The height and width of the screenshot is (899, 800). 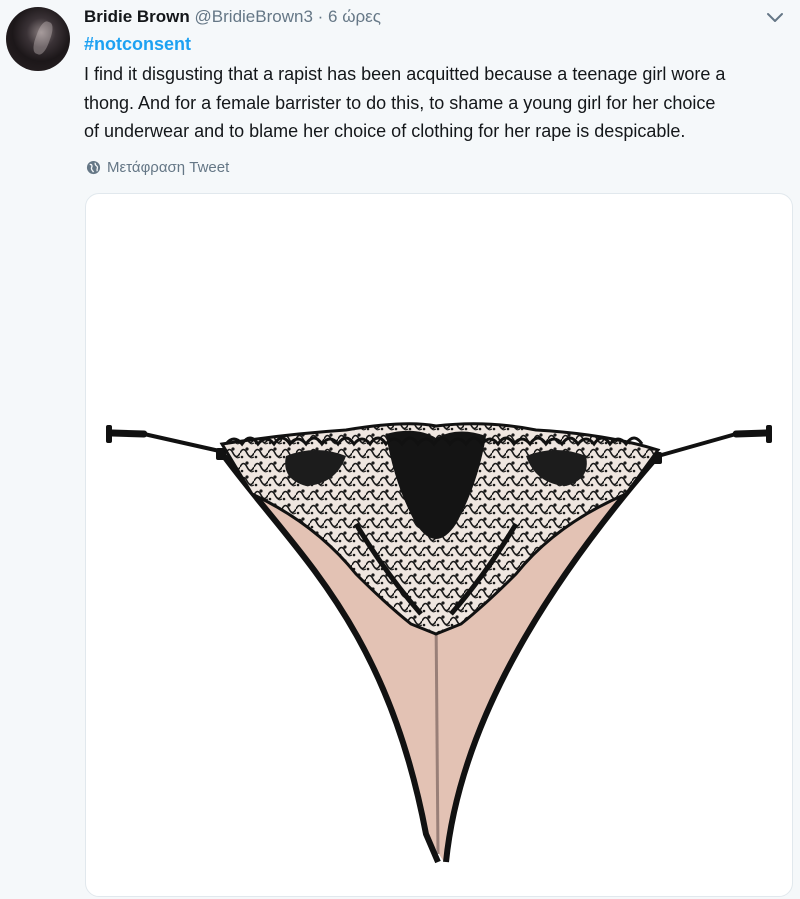 I want to click on tweet-header: Bridie Brown @BridieBrown3 · 6 ώρες, so click(x=232, y=17).